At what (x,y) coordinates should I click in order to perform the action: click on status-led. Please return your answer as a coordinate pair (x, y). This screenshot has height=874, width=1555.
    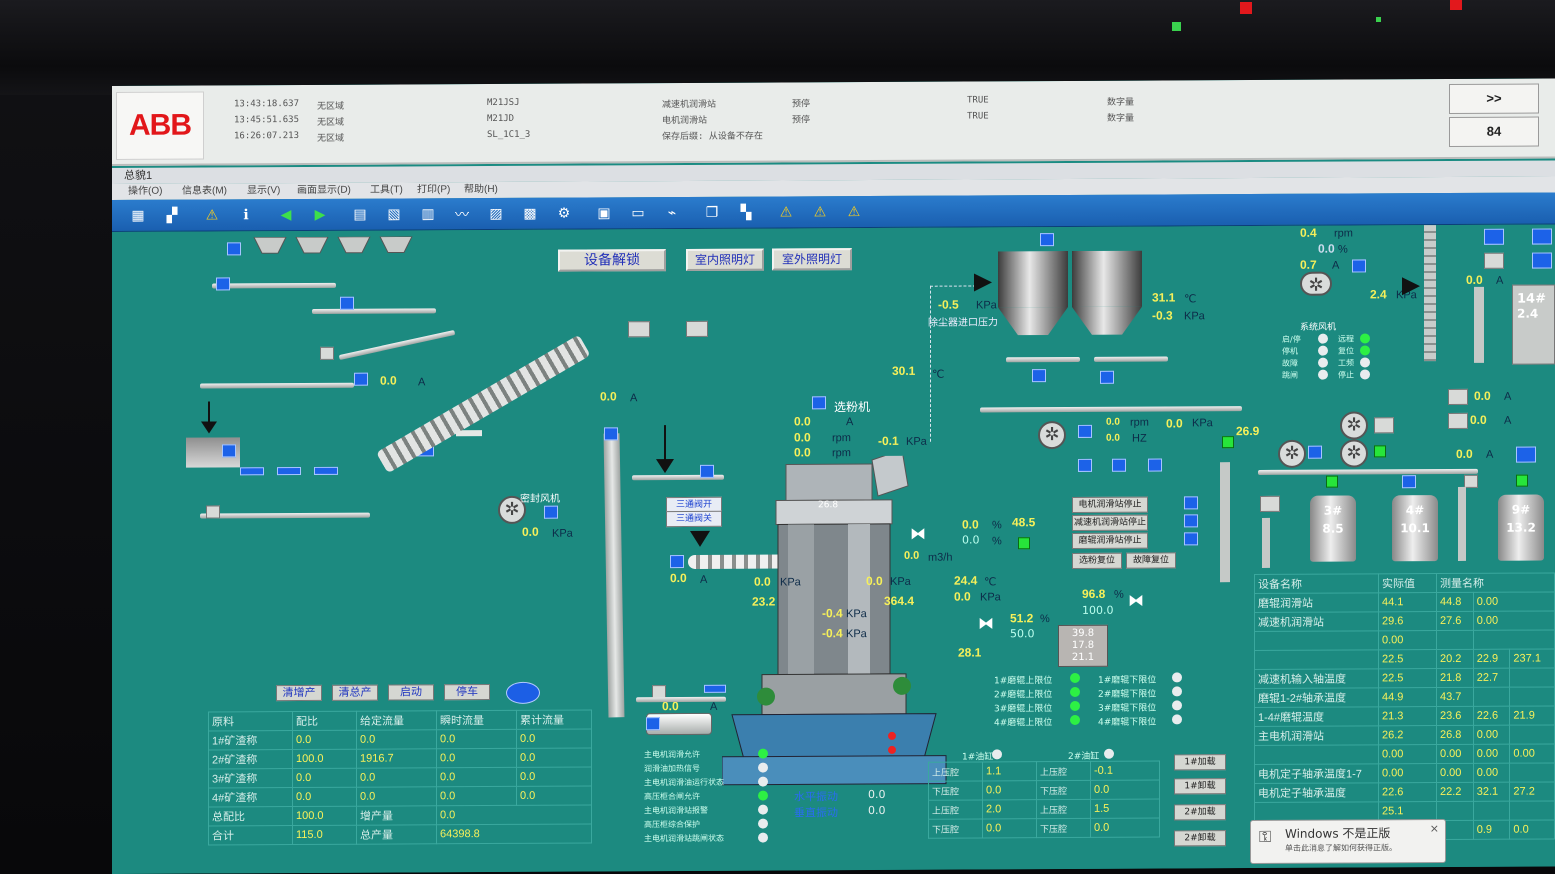
    Looking at the image, I should click on (1456, 5).